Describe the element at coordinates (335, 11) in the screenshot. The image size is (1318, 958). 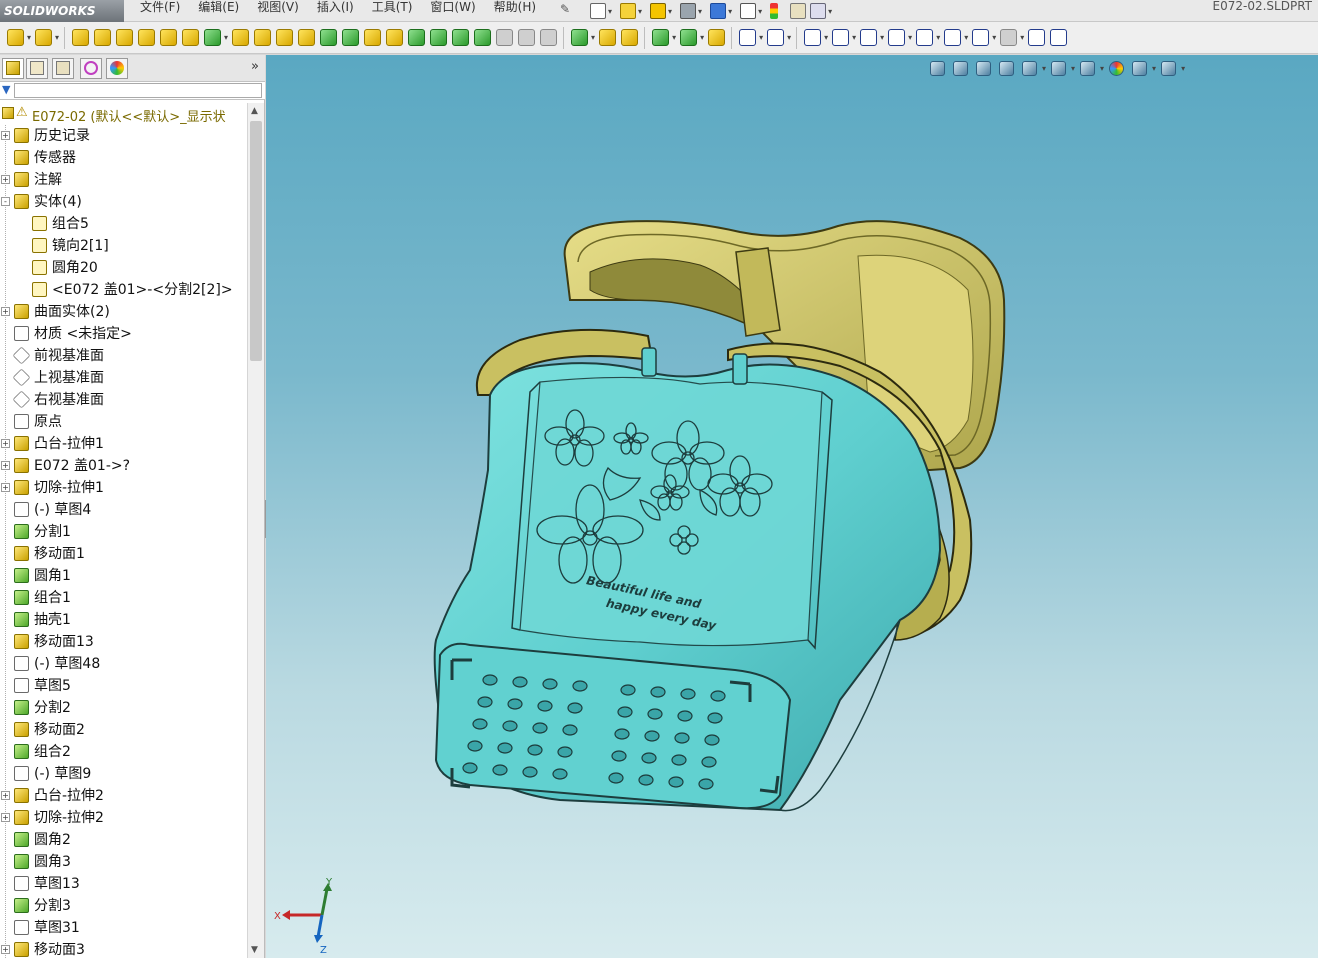
I see `menu-item: 插入(I)` at that location.